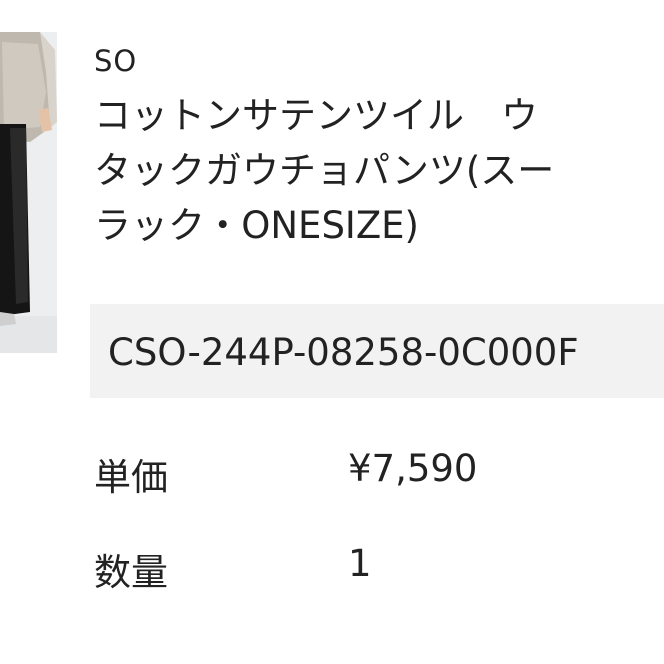 This screenshot has height=664, width=664. I want to click on brand-name: SO, so click(116, 61).